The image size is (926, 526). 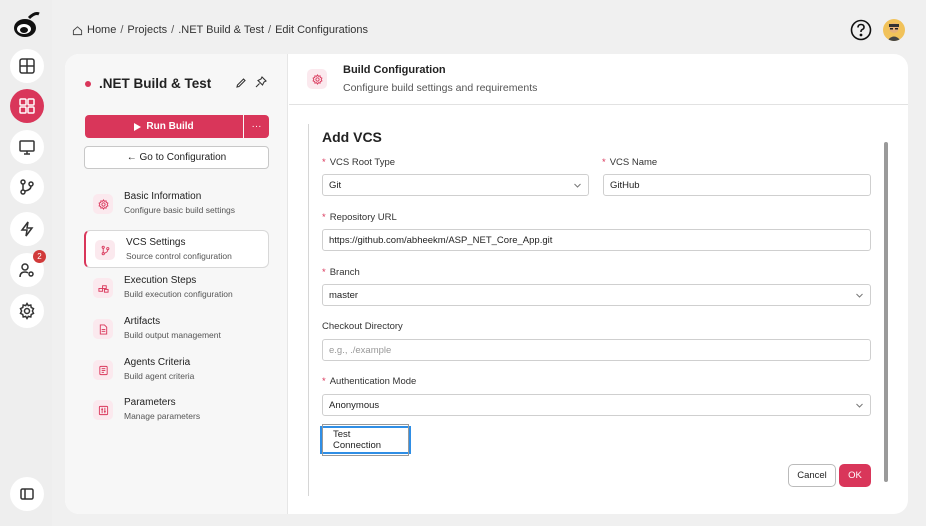 I want to click on breadcrumb-project: .NET Build & Test, so click(x=221, y=30).